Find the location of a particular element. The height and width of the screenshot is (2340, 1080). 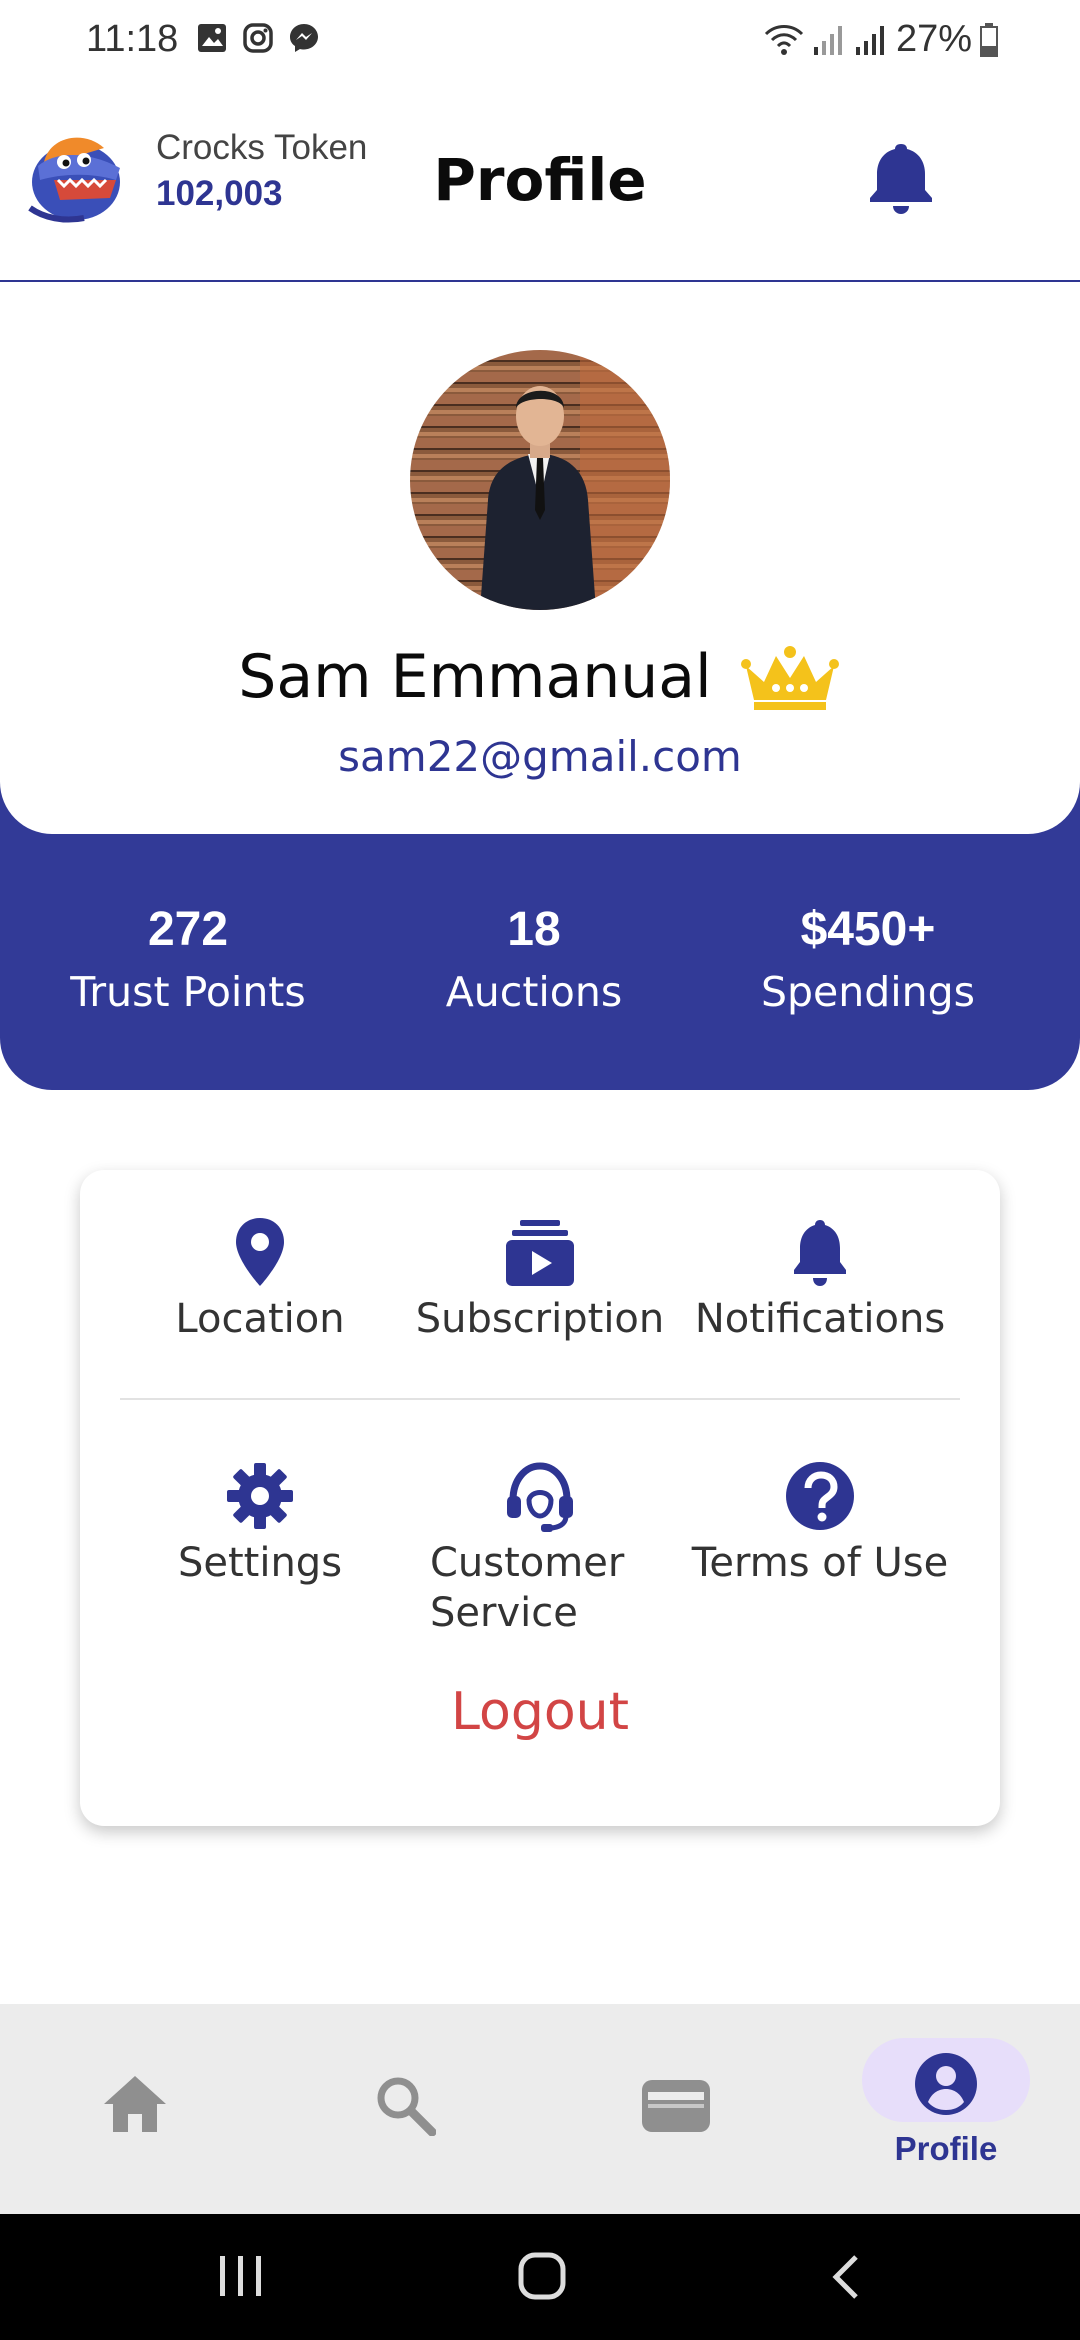

status-time: 11:18 is located at coordinates (132, 39).